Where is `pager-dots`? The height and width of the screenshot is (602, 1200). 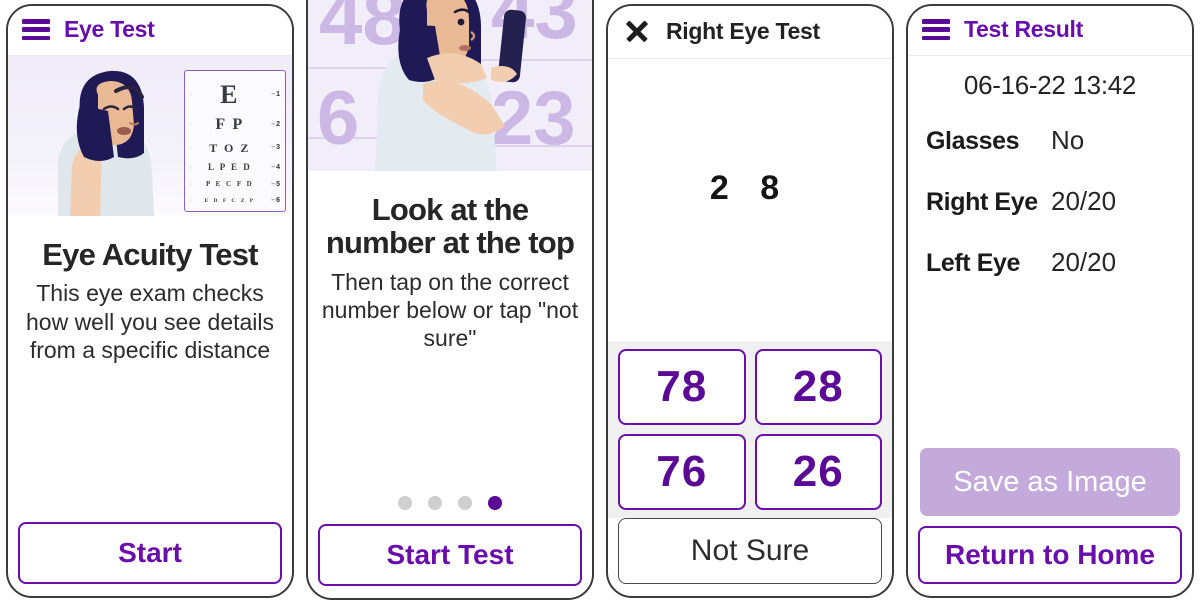
pager-dots is located at coordinates (450, 505).